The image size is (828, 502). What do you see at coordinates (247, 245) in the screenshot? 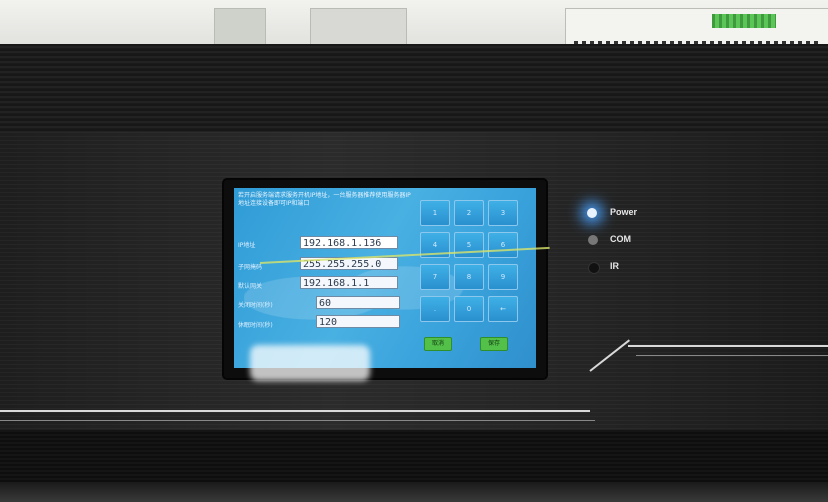
I see `ip-label: IP地址` at bounding box center [247, 245].